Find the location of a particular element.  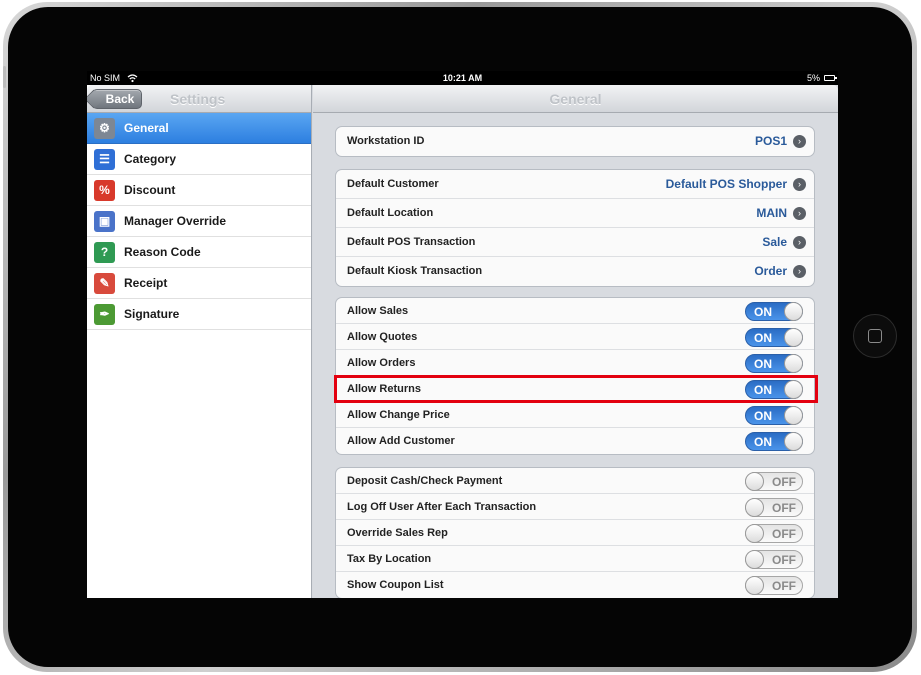

row-value: Default POS Shopper is located at coordinates (726, 184).